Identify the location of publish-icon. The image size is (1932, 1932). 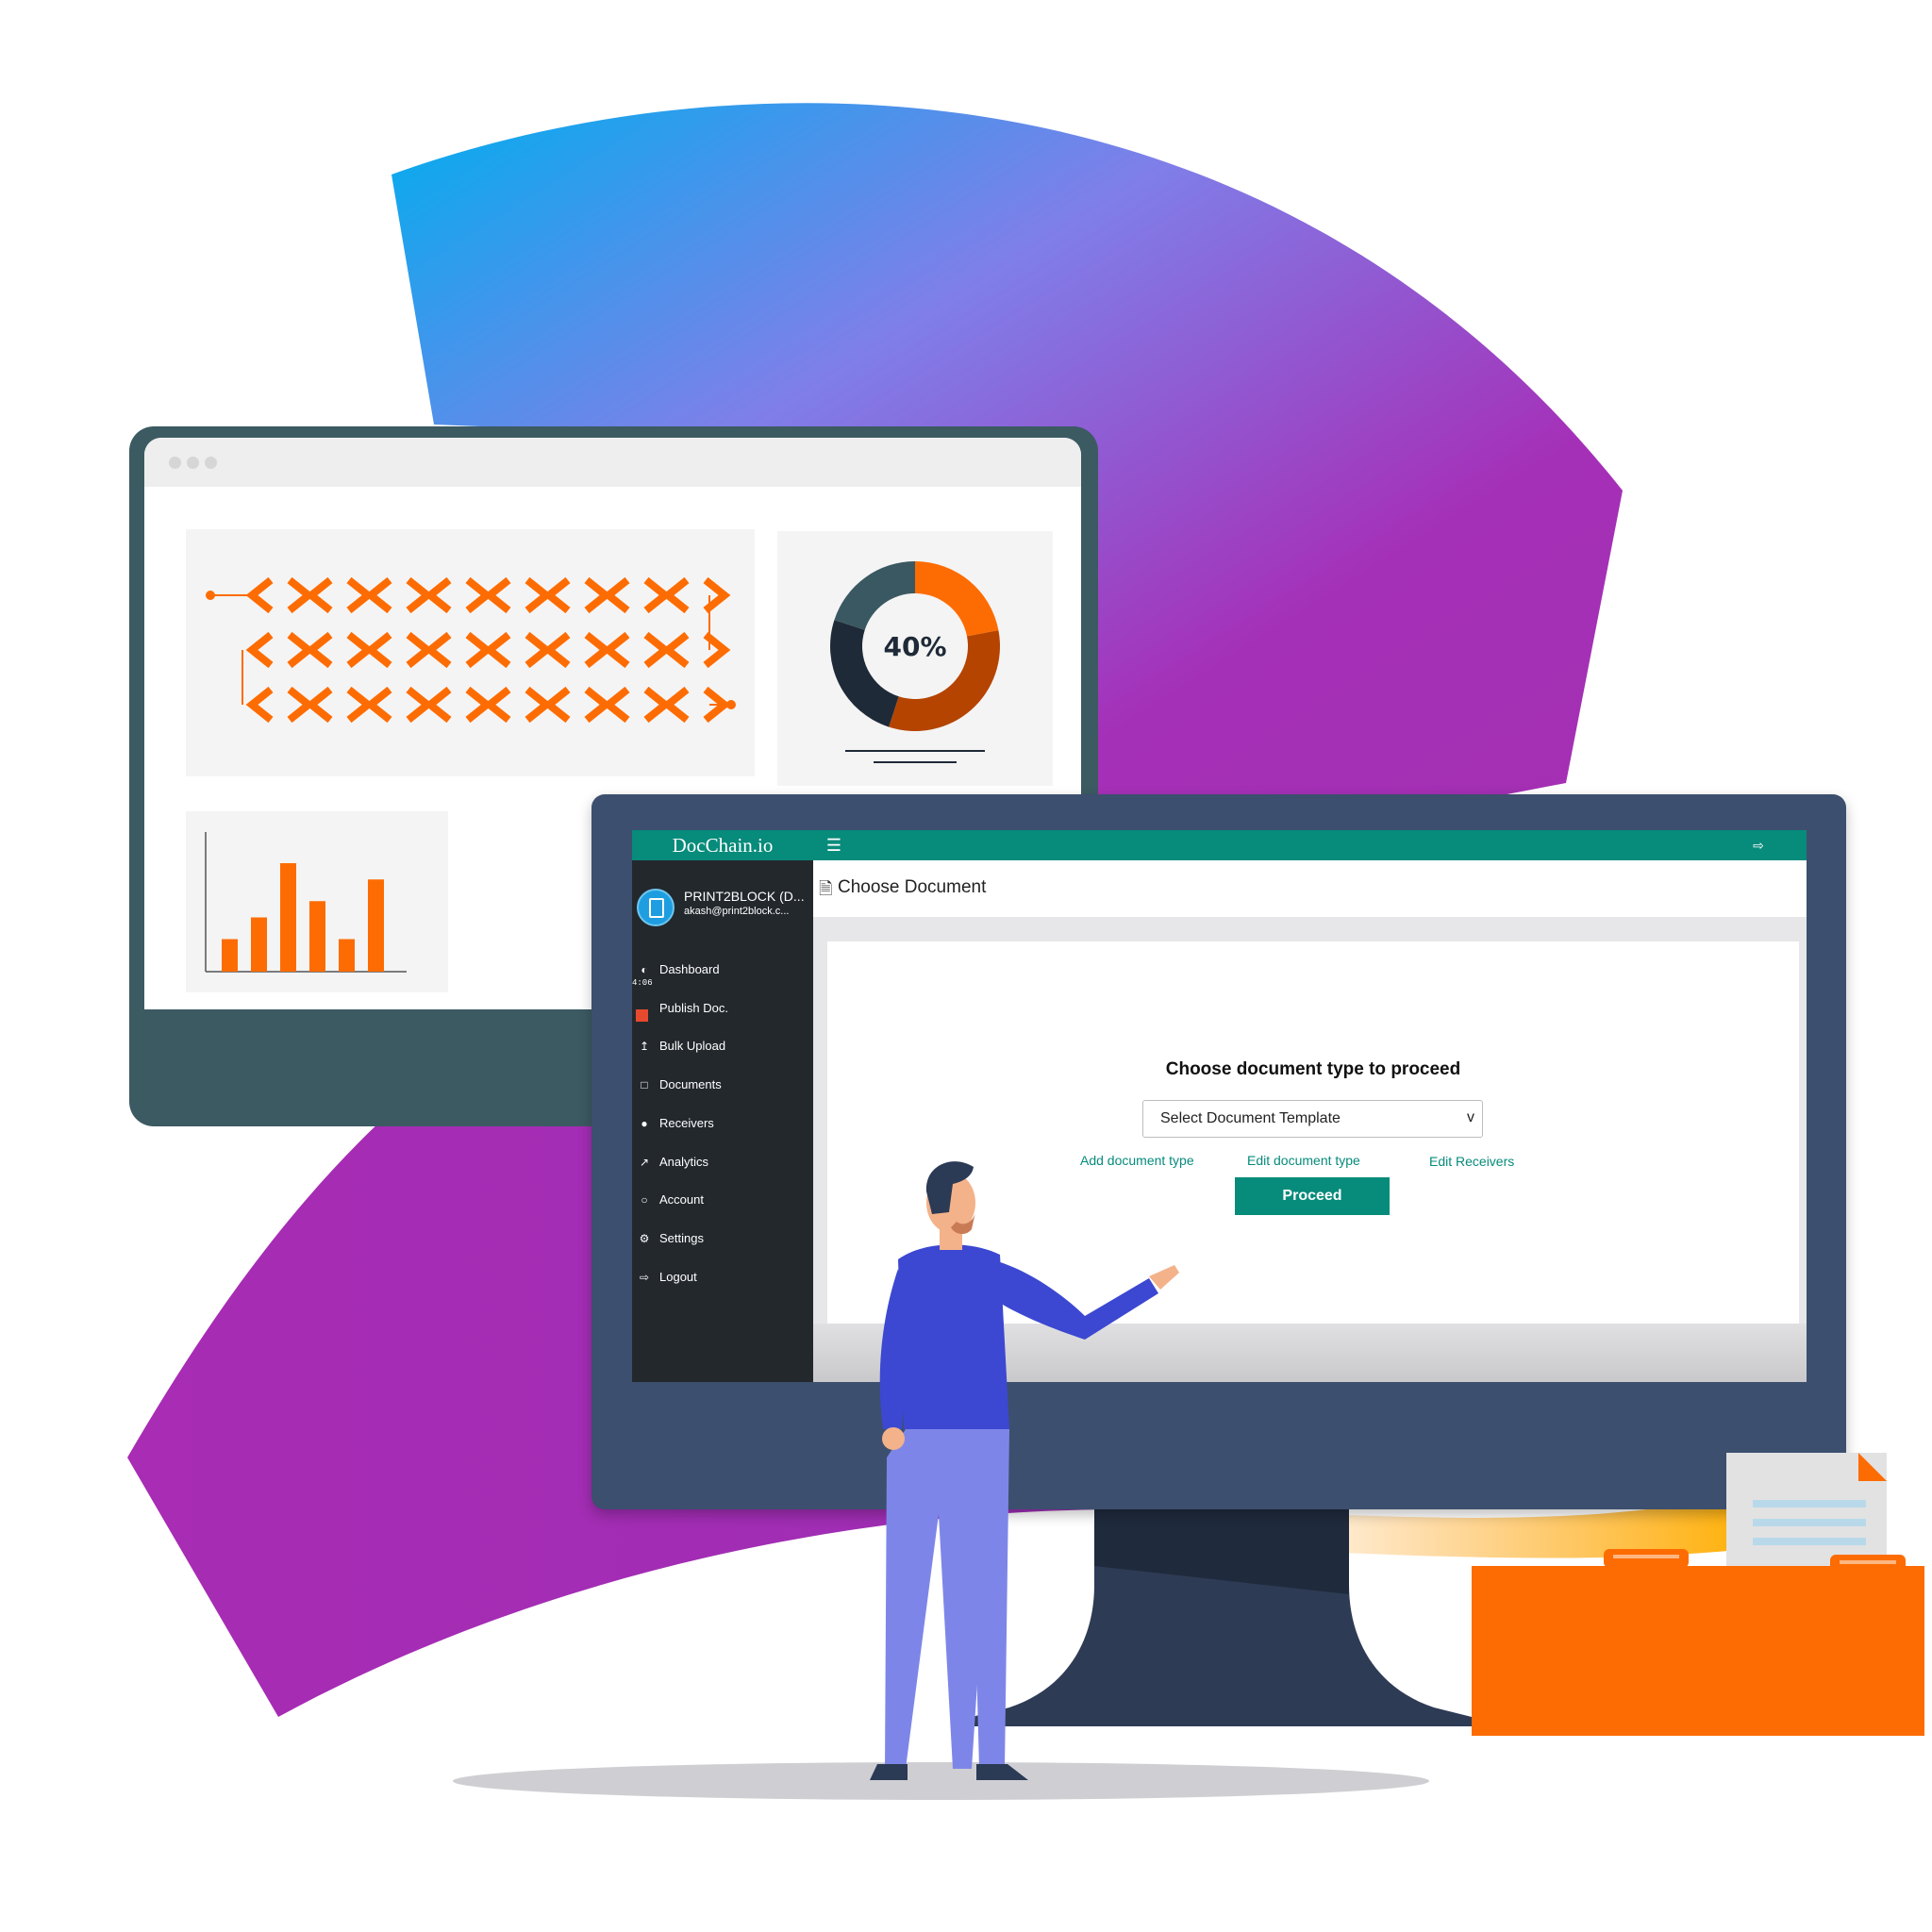
(642, 1016).